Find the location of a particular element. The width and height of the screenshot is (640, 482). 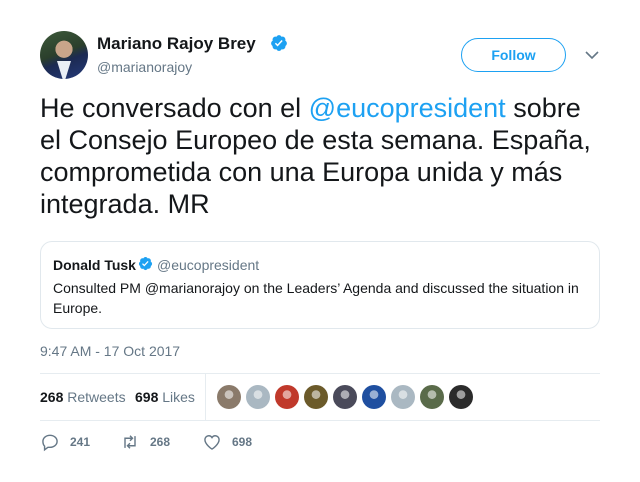

retweets-stat-count: 268 is located at coordinates (52, 397).